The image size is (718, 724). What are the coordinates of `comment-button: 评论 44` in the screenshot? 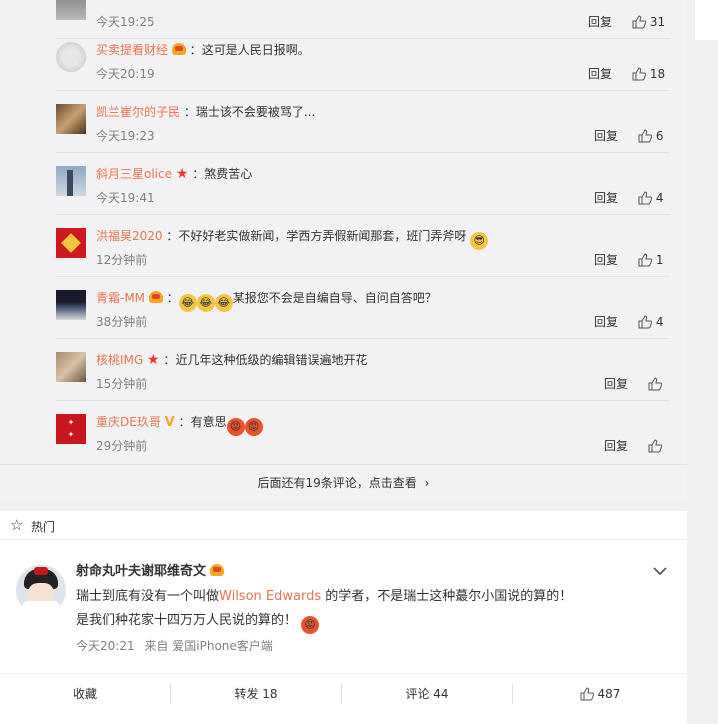 It's located at (427, 694).